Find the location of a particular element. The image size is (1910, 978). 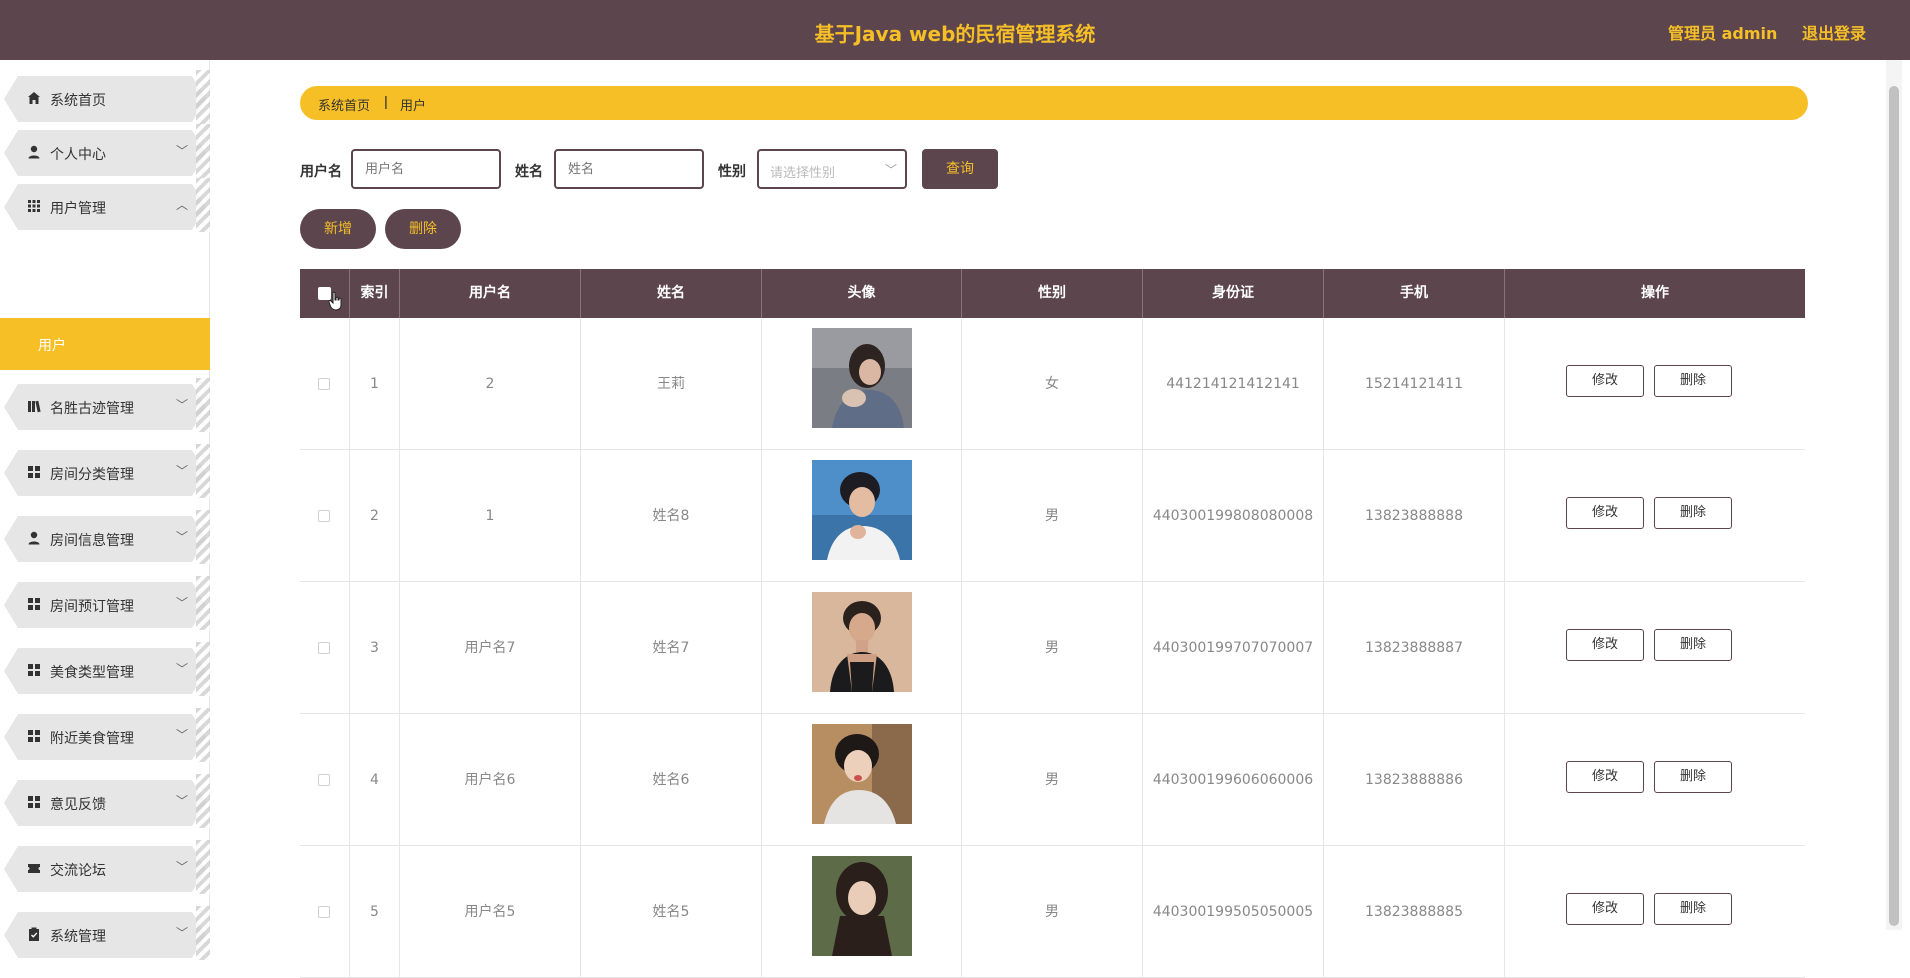

library-icon is located at coordinates (34, 406).